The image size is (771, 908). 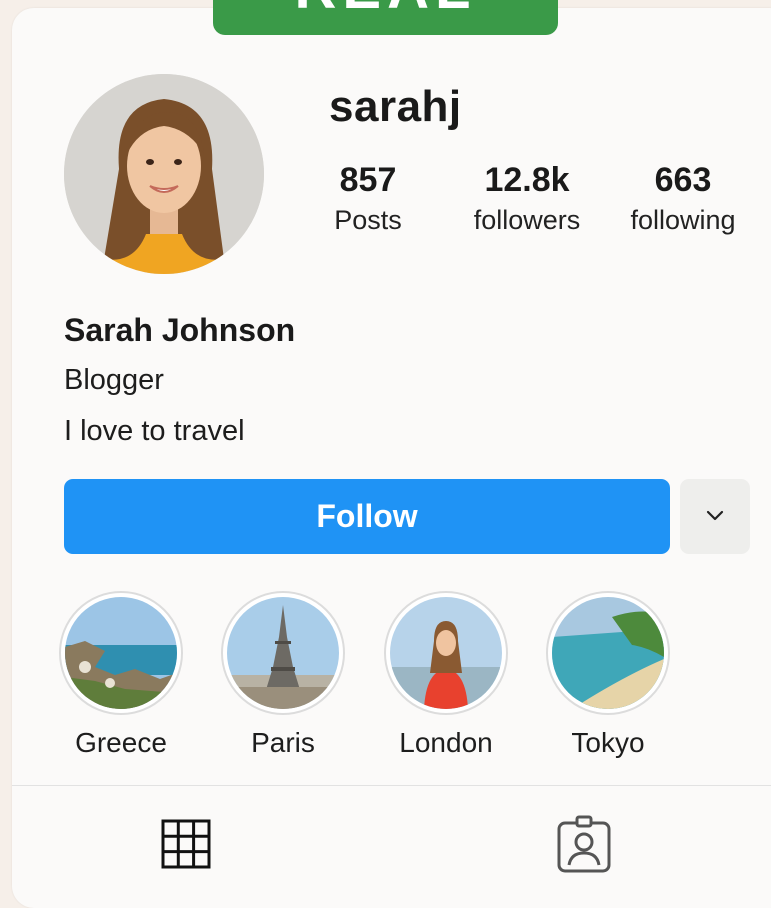 What do you see at coordinates (446, 742) in the screenshot?
I see `highlight-label: London` at bounding box center [446, 742].